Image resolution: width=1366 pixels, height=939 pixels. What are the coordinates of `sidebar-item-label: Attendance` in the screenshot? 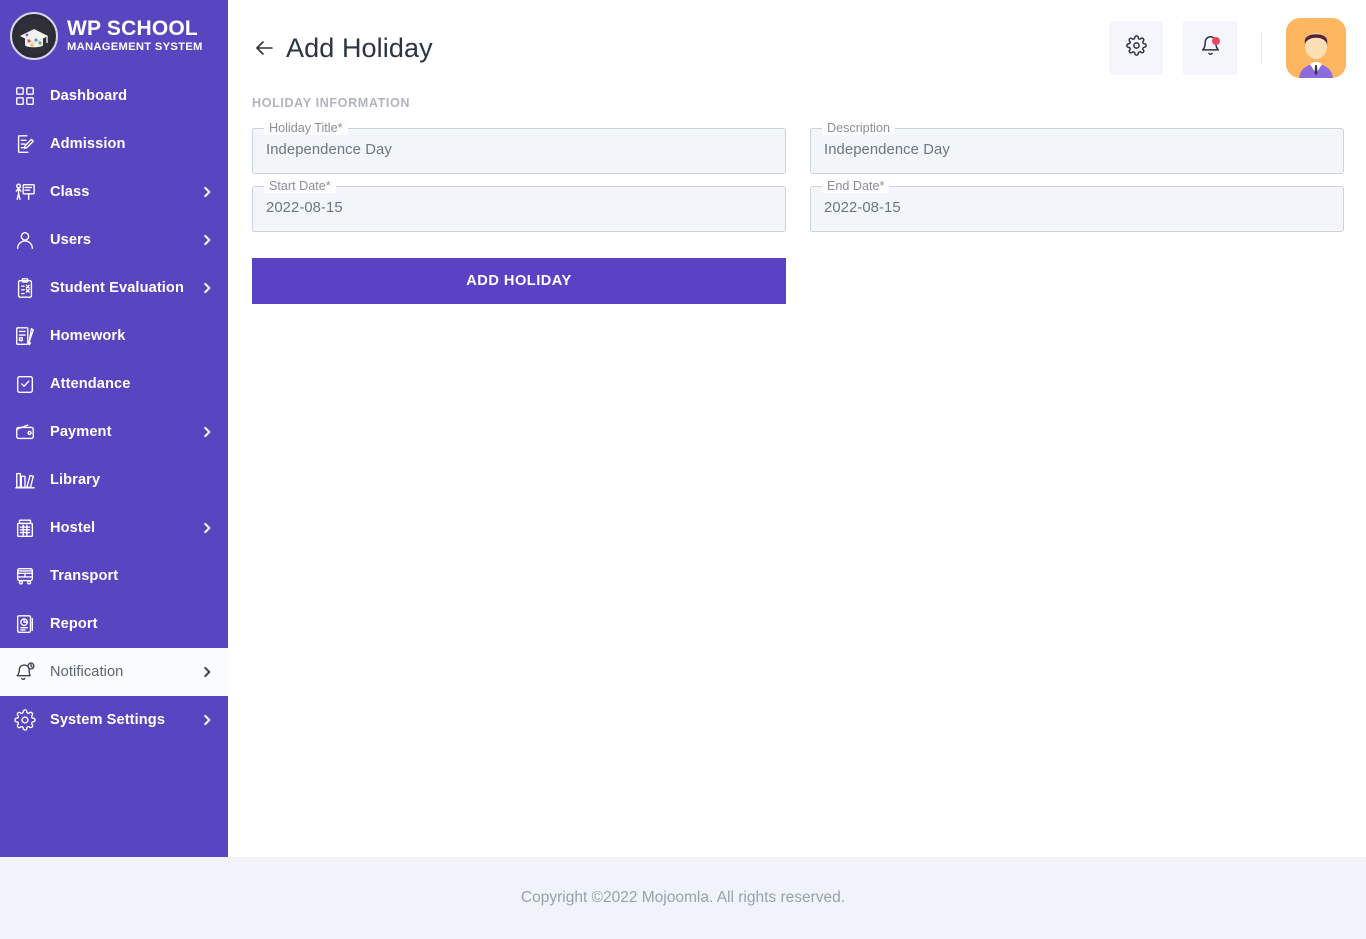 It's located at (90, 384).